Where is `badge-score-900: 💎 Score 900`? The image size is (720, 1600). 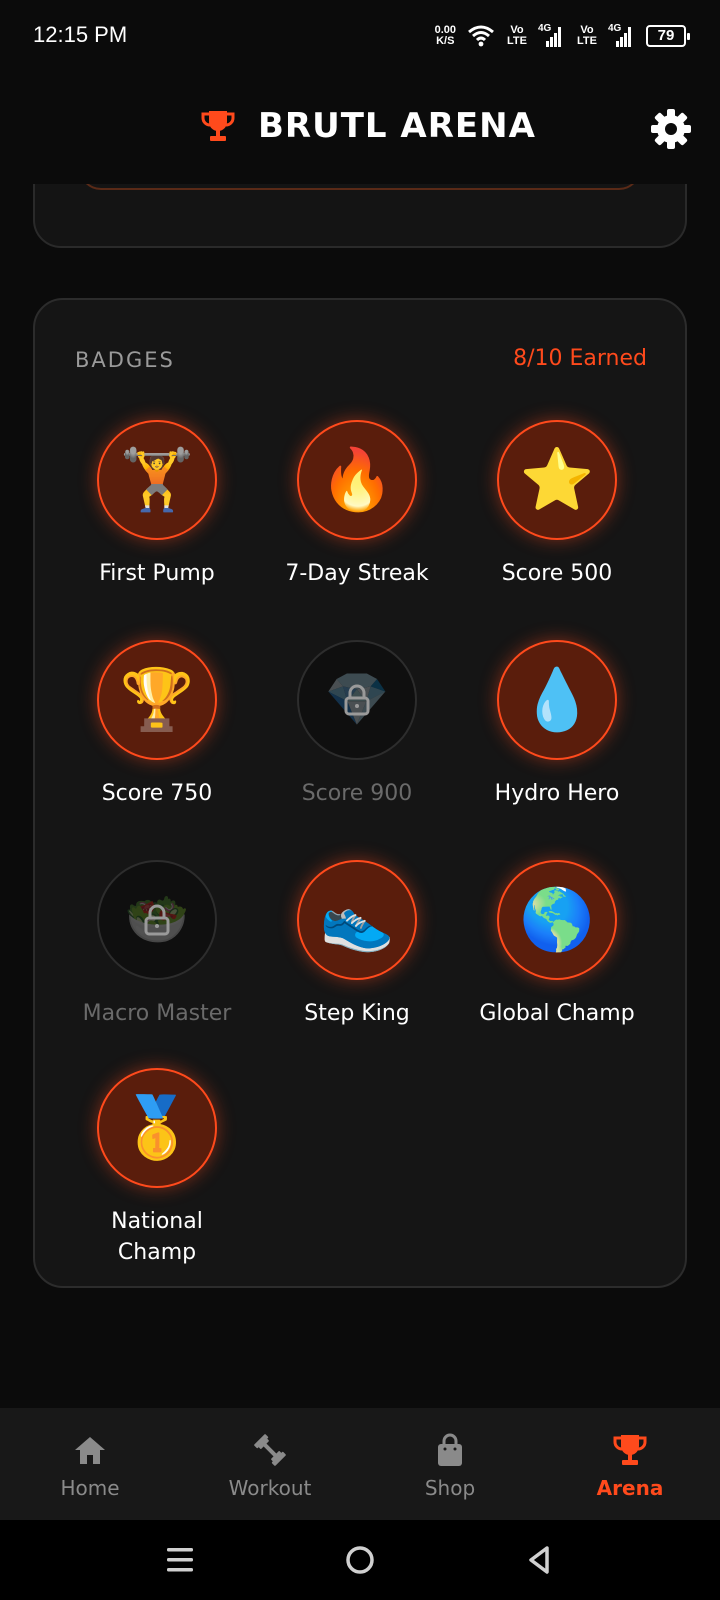 badge-score-900: 💎 Score 900 is located at coordinates (357, 724).